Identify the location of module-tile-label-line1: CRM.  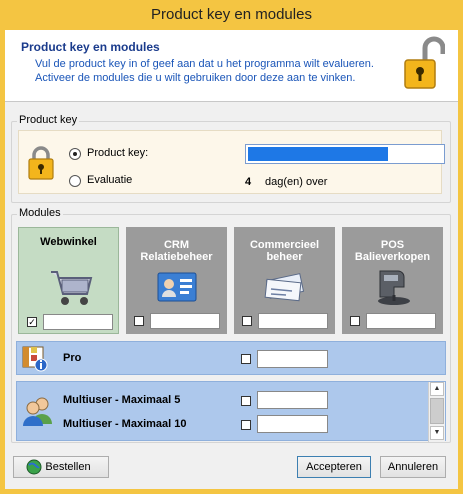
(176, 245).